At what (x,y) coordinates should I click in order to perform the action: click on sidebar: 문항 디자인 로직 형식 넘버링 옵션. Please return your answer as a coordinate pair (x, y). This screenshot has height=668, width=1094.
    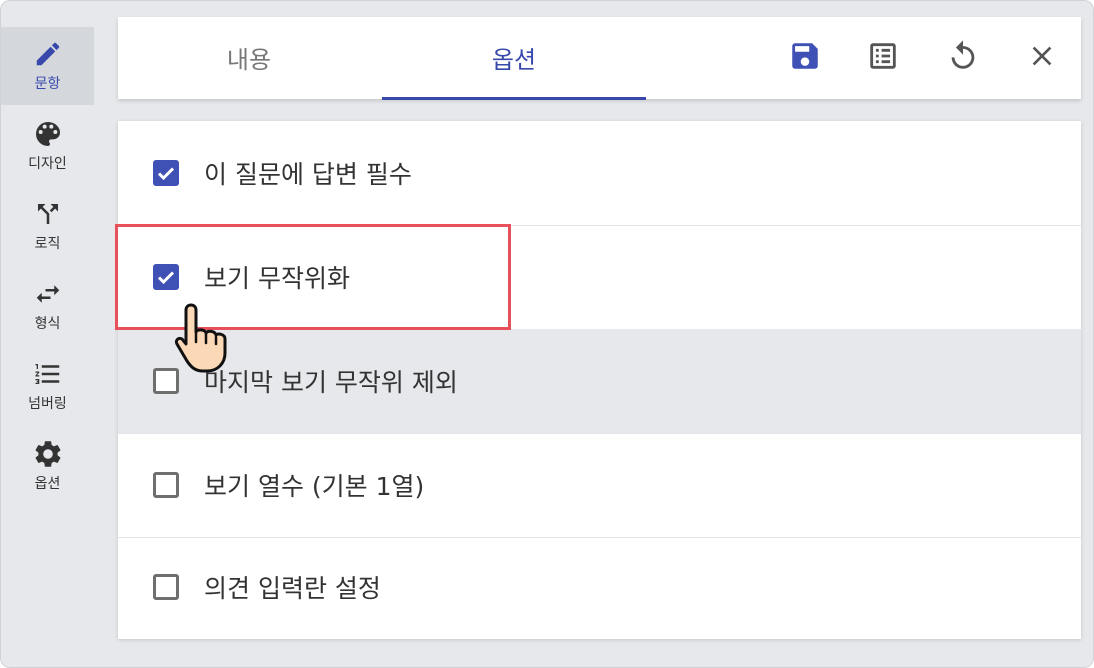
    Looking at the image, I should click on (47, 334).